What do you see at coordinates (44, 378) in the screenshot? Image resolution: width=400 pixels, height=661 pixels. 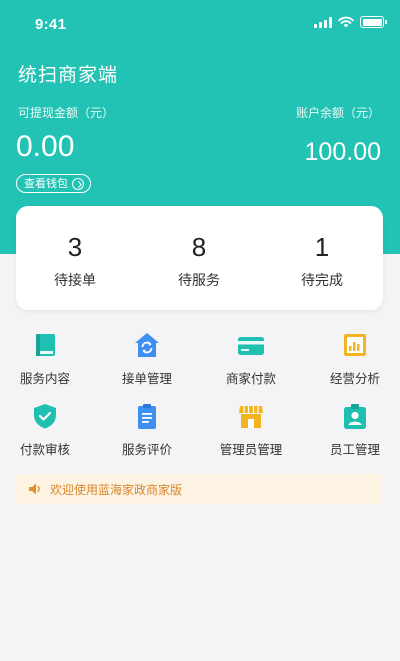 I see `menu-item-label: 服务内容` at bounding box center [44, 378].